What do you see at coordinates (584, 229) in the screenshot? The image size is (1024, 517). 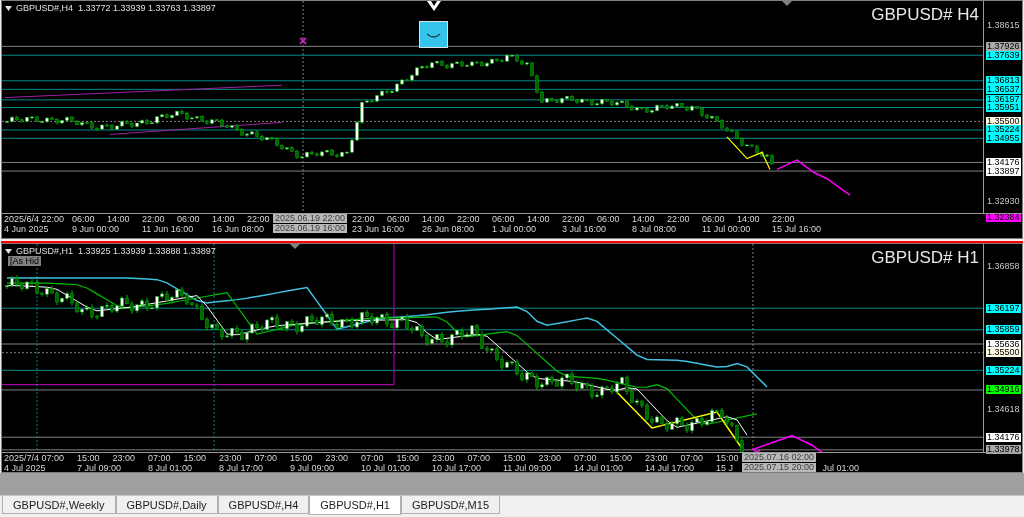 I see `date-label: 3 Jul 16:00` at bounding box center [584, 229].